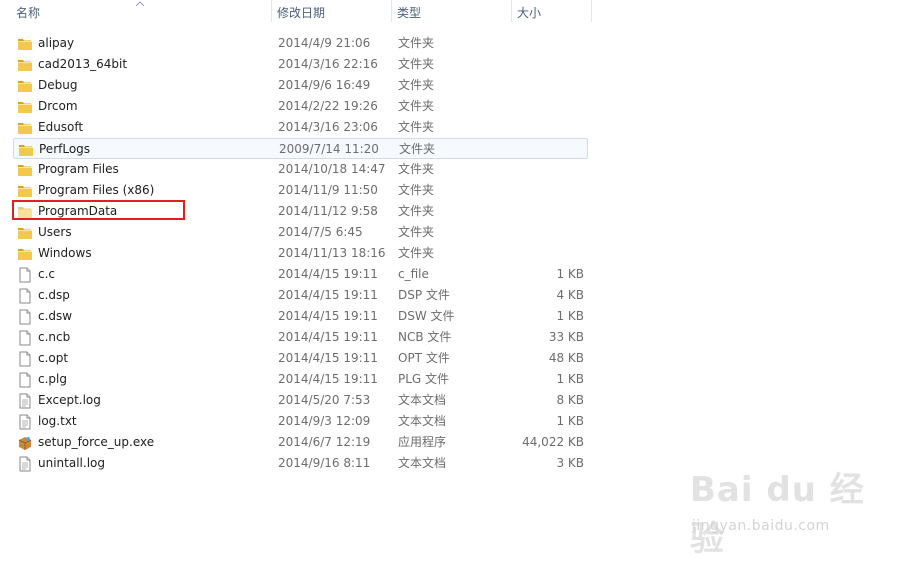 Image resolution: width=901 pixels, height=561 pixels. I want to click on file-row: Debug 2014/9/6 16:49 文件夹, so click(300, 85).